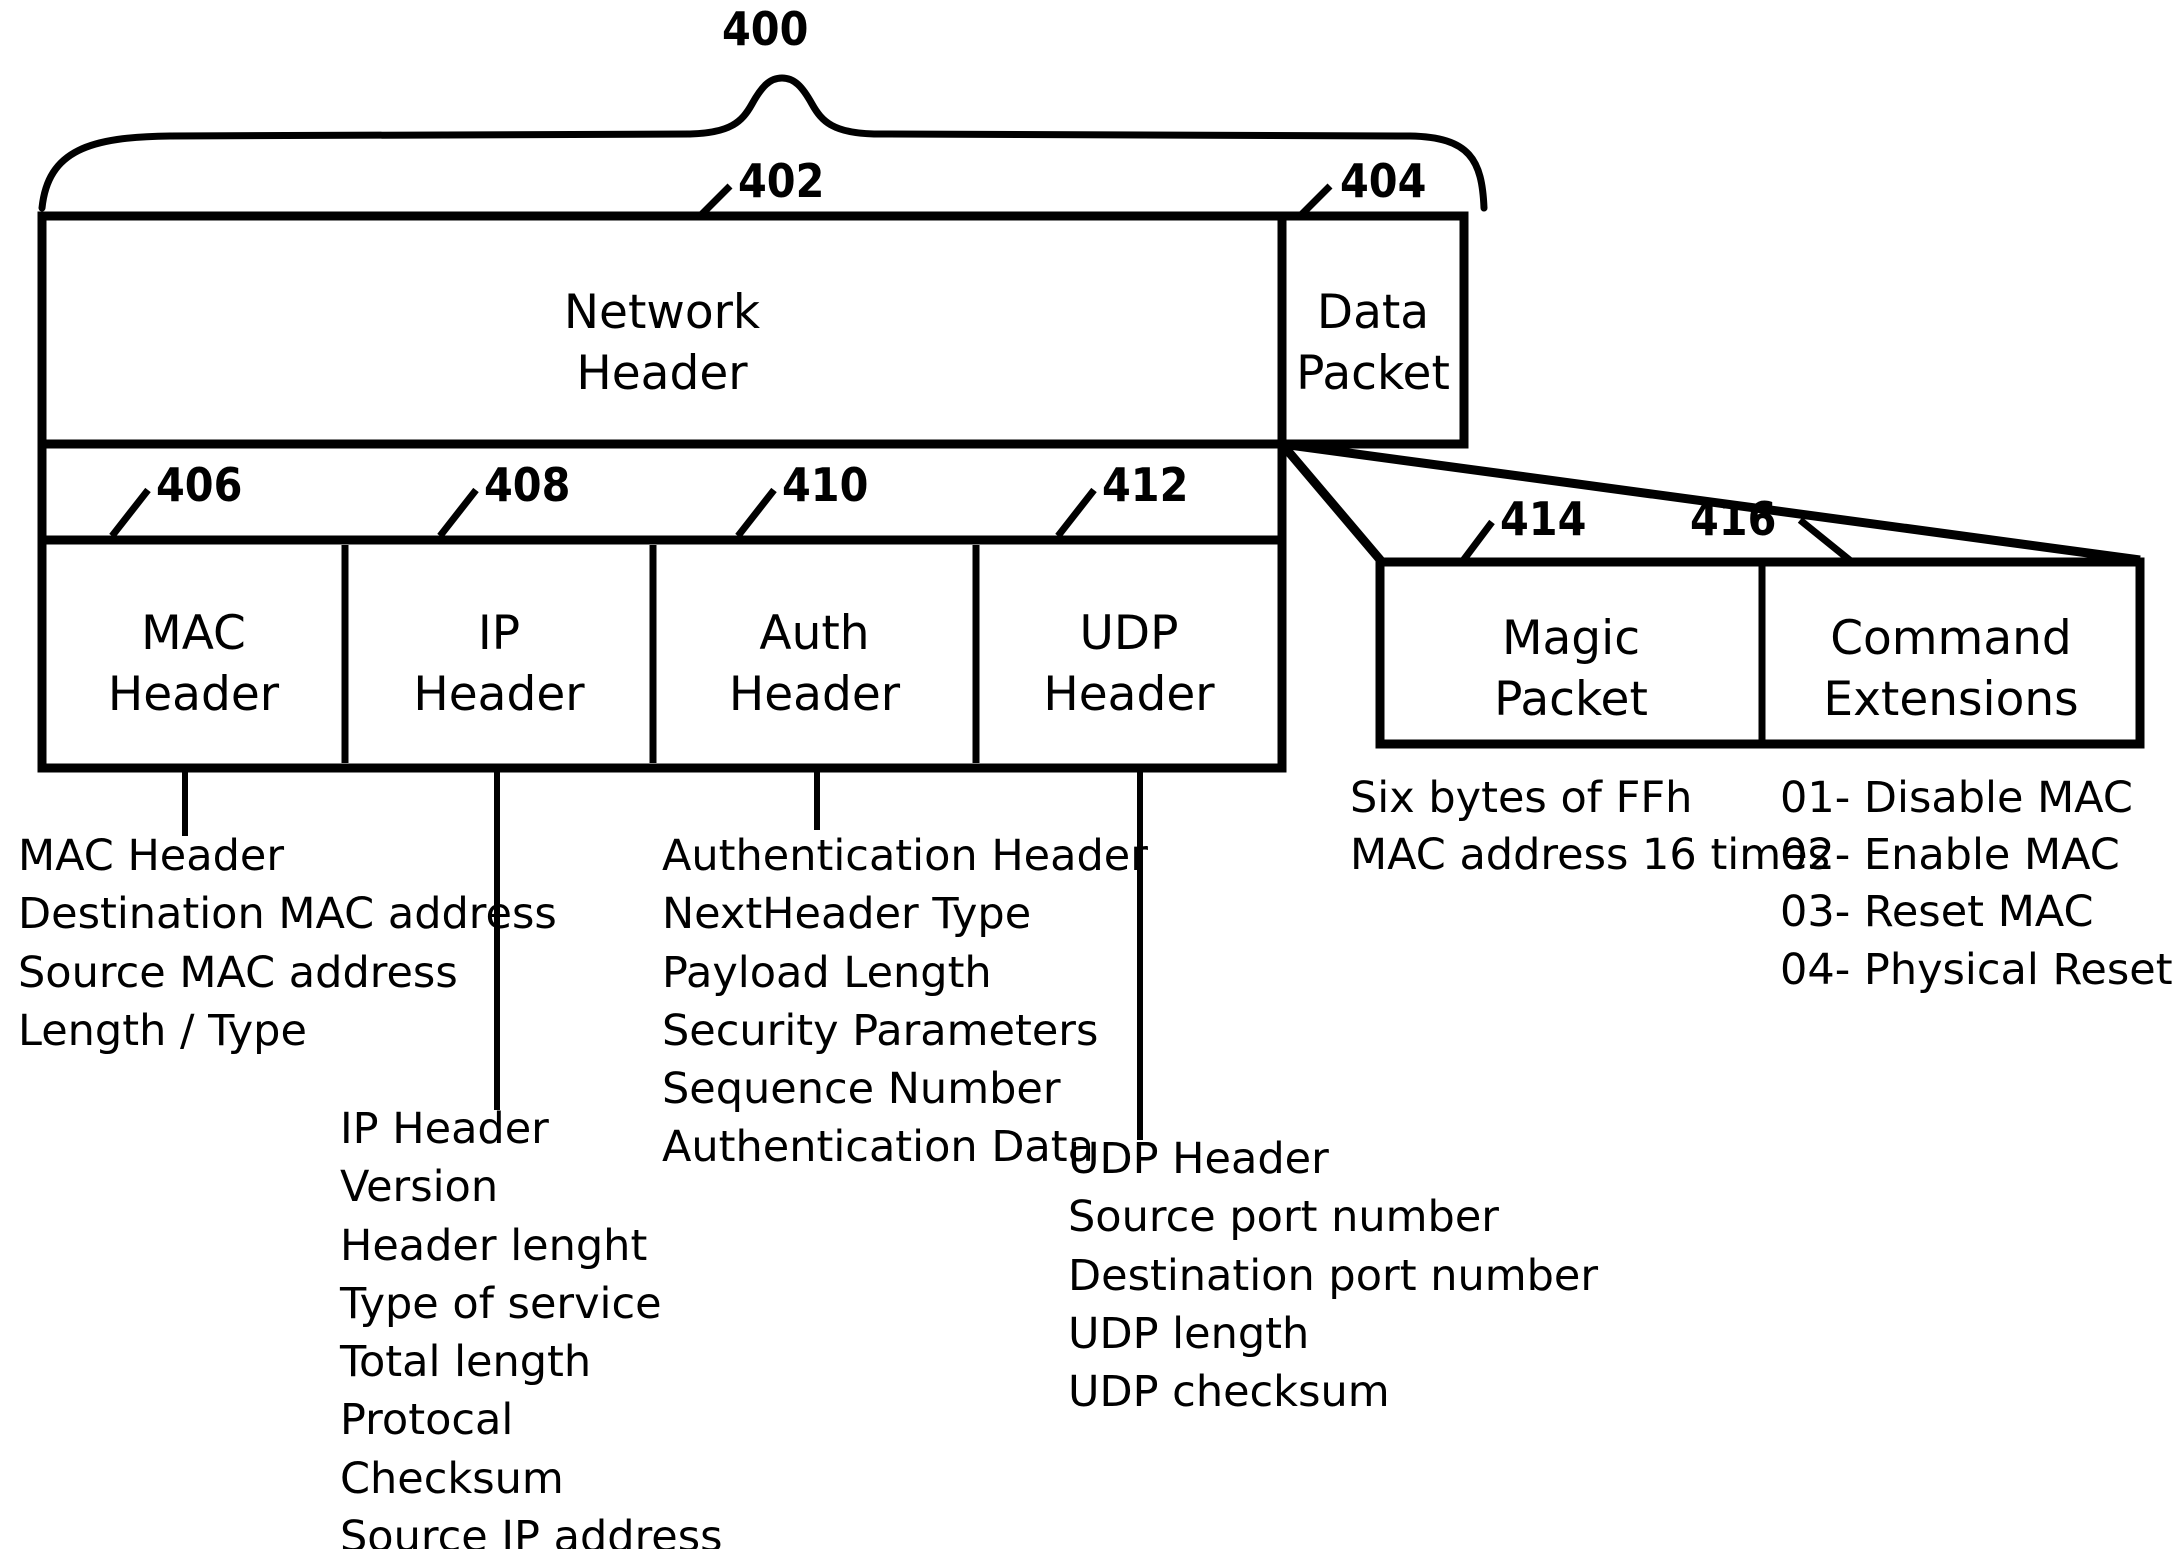  What do you see at coordinates (1383, 181) in the screenshot?
I see `reference-numeral-404: 404` at bounding box center [1383, 181].